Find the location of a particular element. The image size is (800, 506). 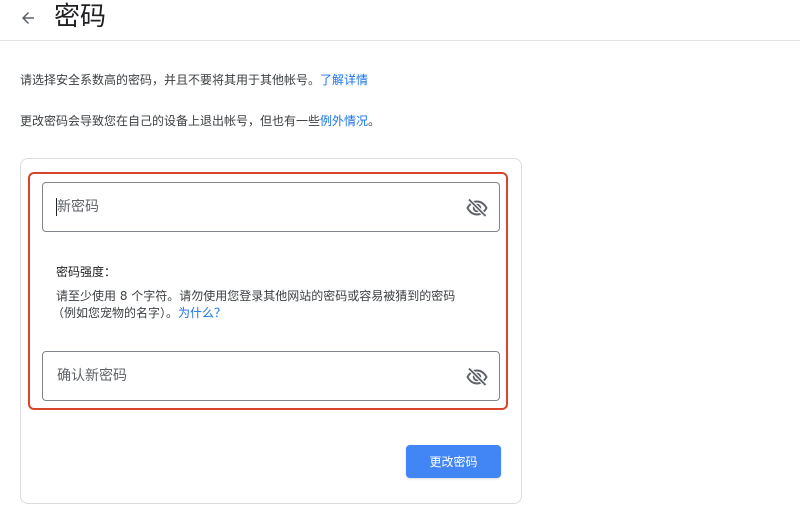

why-link: 为什么？ is located at coordinates (202, 313).